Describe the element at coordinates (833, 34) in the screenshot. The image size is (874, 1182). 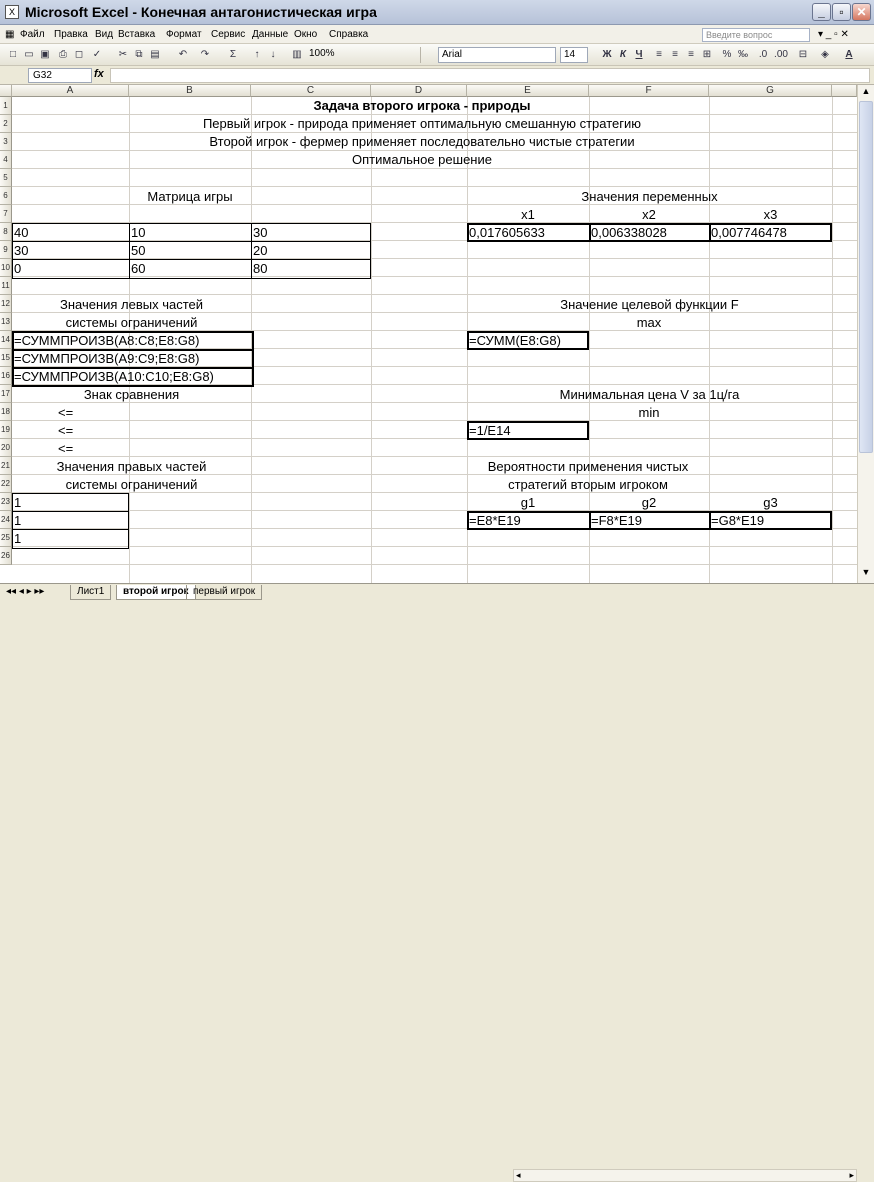
I see `doc-window-controls: ▾ _ ▫ ✕` at that location.